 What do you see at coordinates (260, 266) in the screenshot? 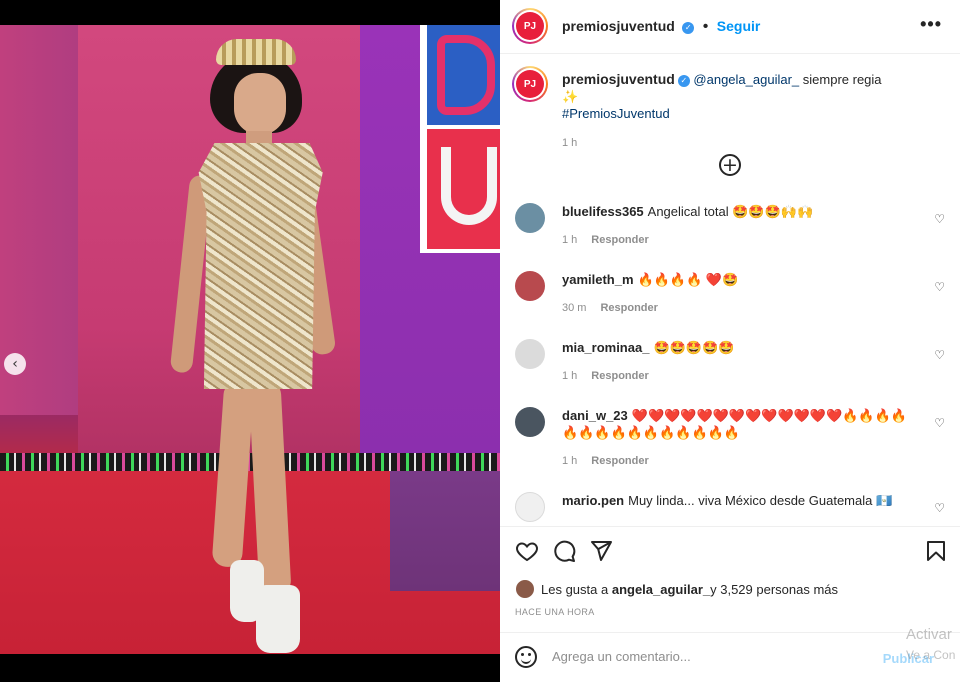
I see `sequin-dress` at bounding box center [260, 266].